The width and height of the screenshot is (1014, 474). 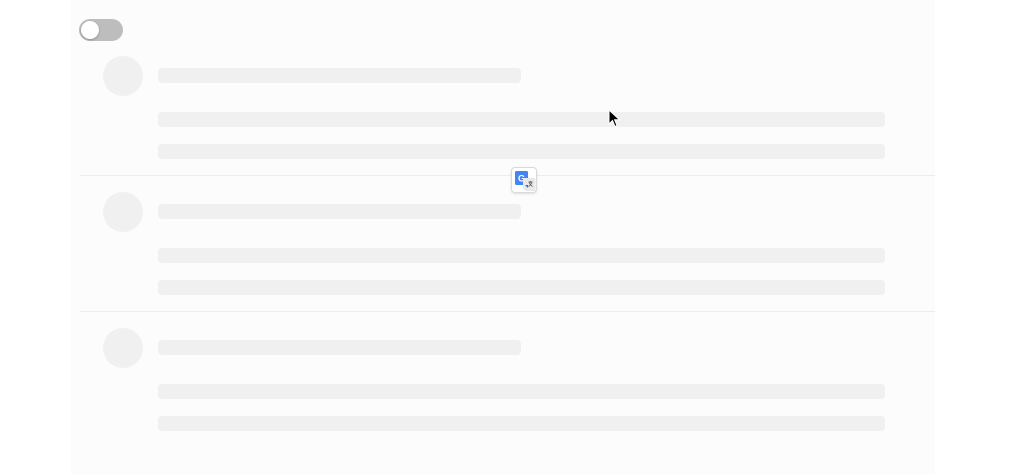 I want to click on google-translate-glyph: G, so click(x=525, y=181).